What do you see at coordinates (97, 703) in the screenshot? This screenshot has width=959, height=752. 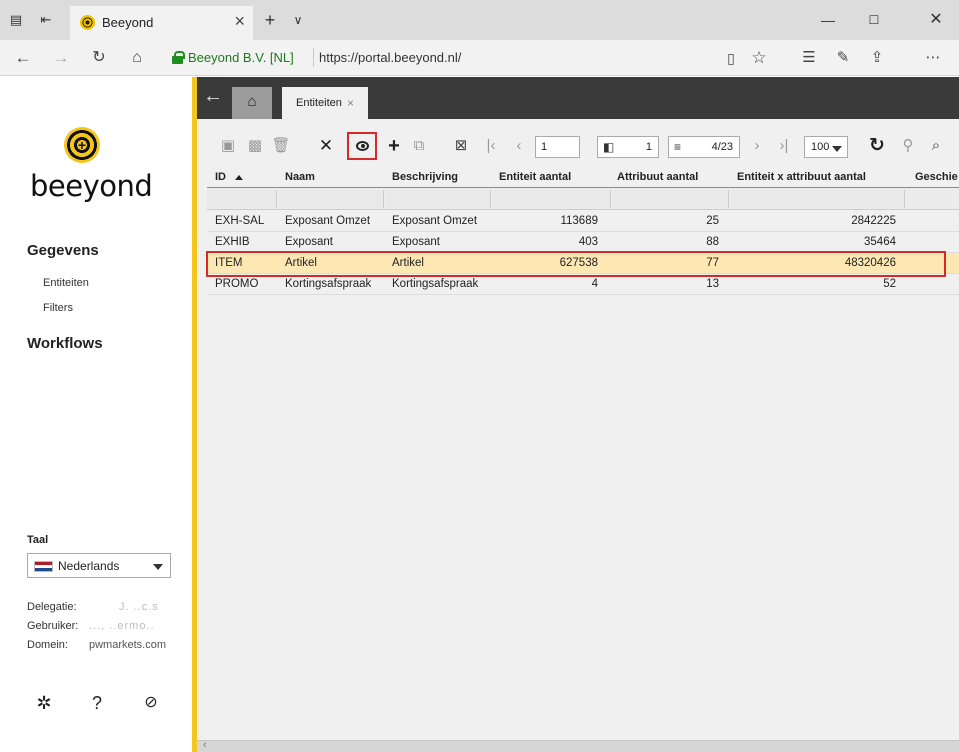 I see `help-icon: ?` at bounding box center [97, 703].